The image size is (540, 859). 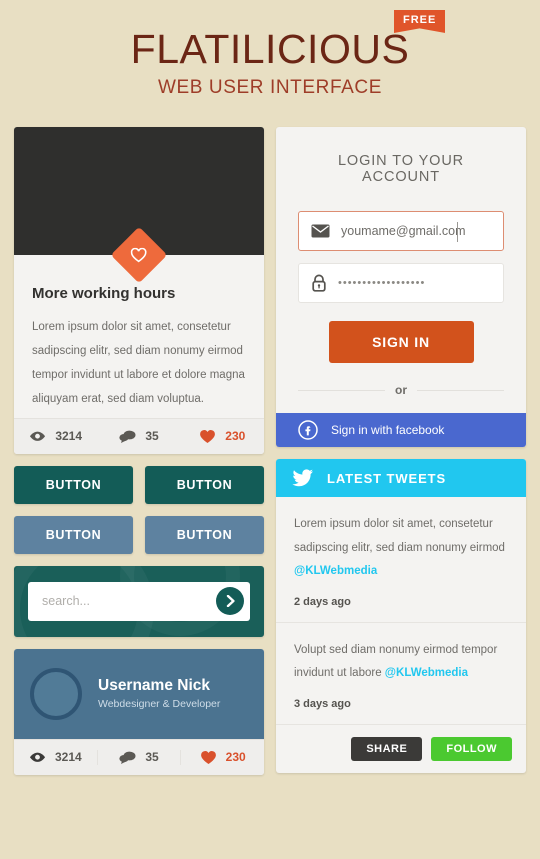 What do you see at coordinates (129, 601) in the screenshot?
I see `search-input` at bounding box center [129, 601].